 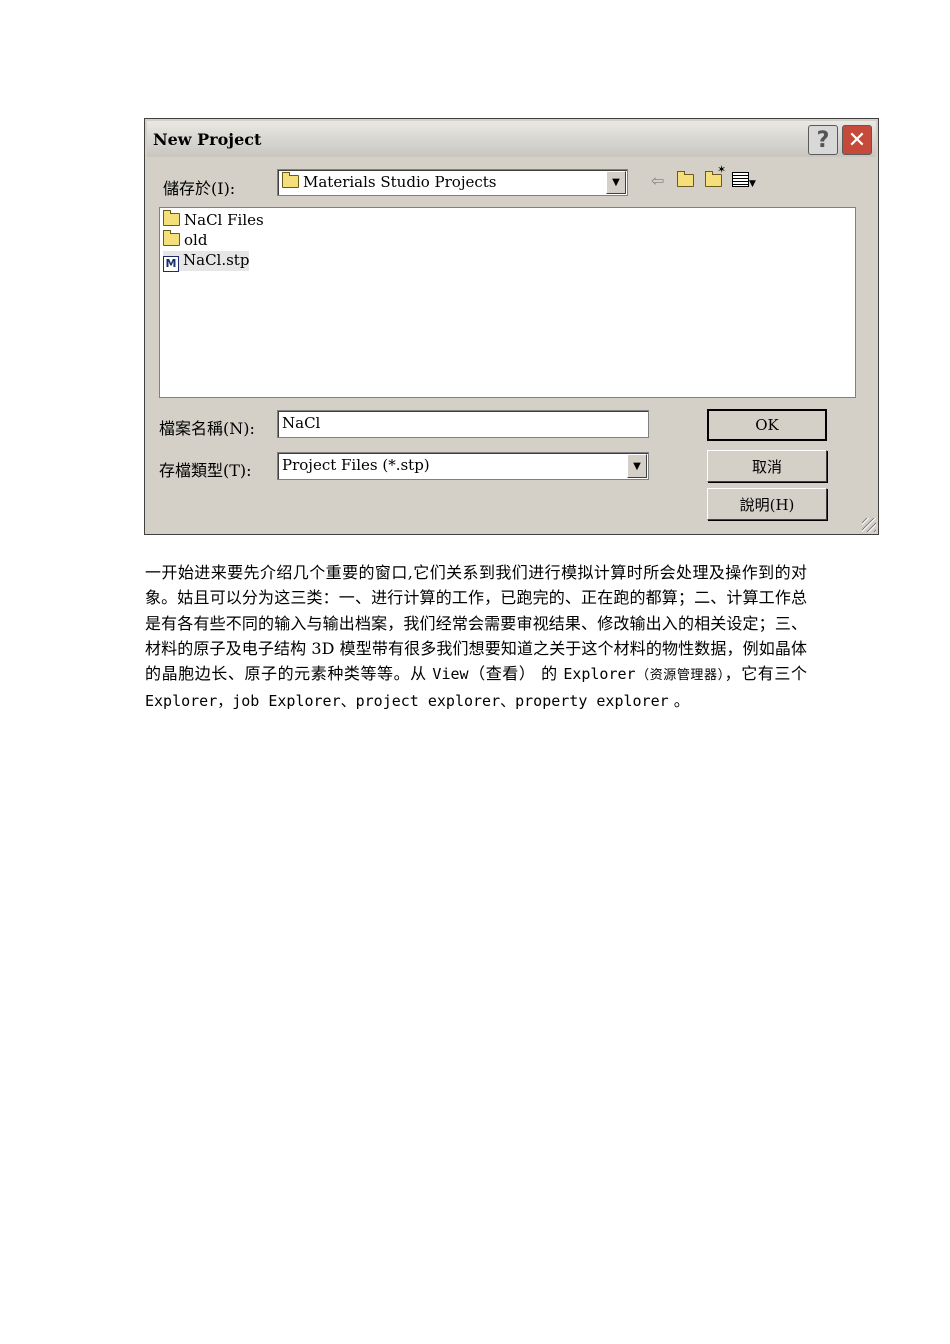 What do you see at coordinates (767, 504) in the screenshot?
I see `help-button: 說明(H)` at bounding box center [767, 504].